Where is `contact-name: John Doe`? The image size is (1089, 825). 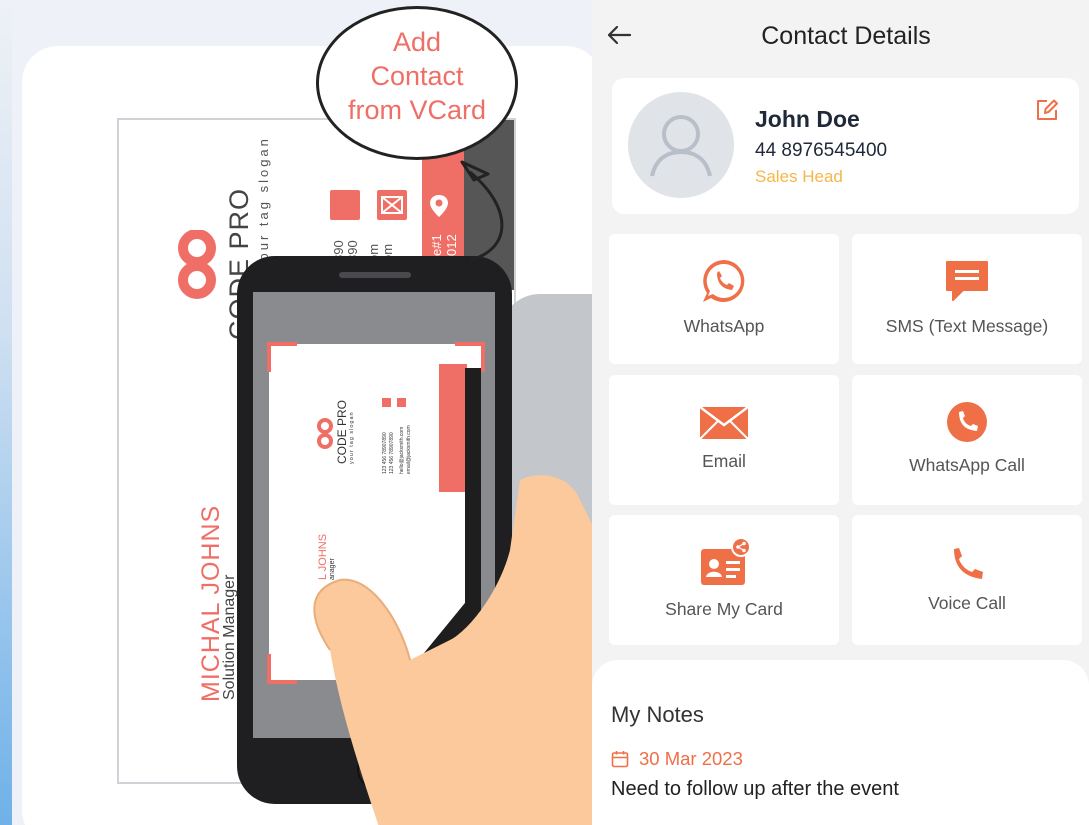 contact-name: John Doe is located at coordinates (807, 119).